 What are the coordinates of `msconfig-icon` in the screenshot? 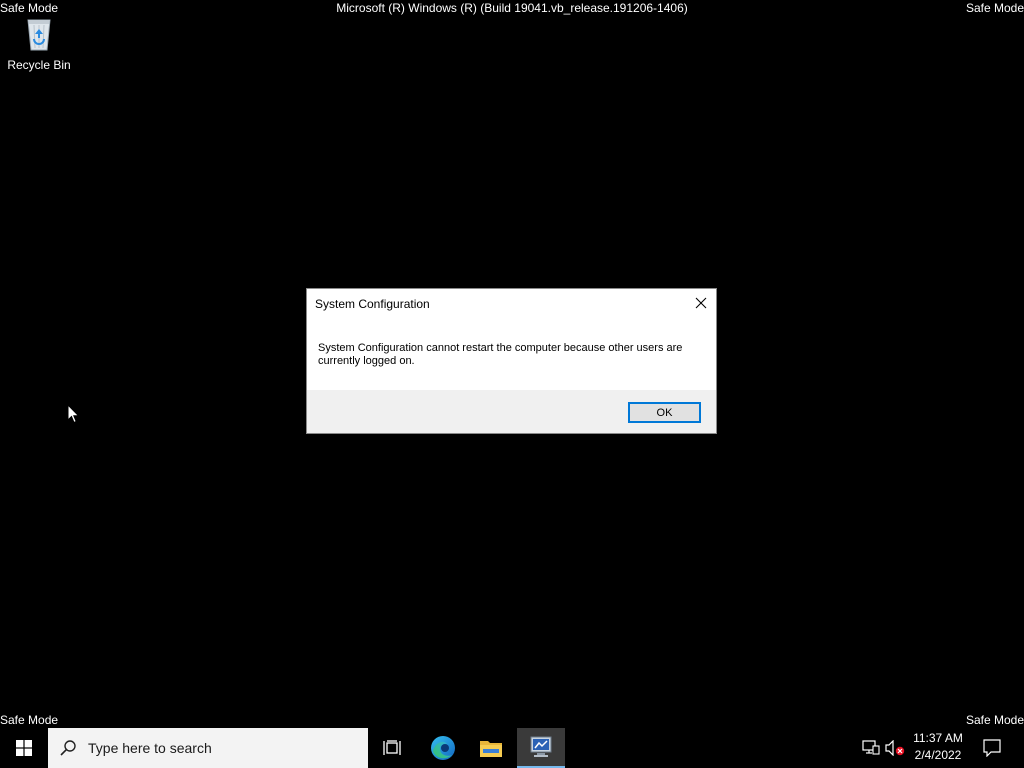 It's located at (541, 746).